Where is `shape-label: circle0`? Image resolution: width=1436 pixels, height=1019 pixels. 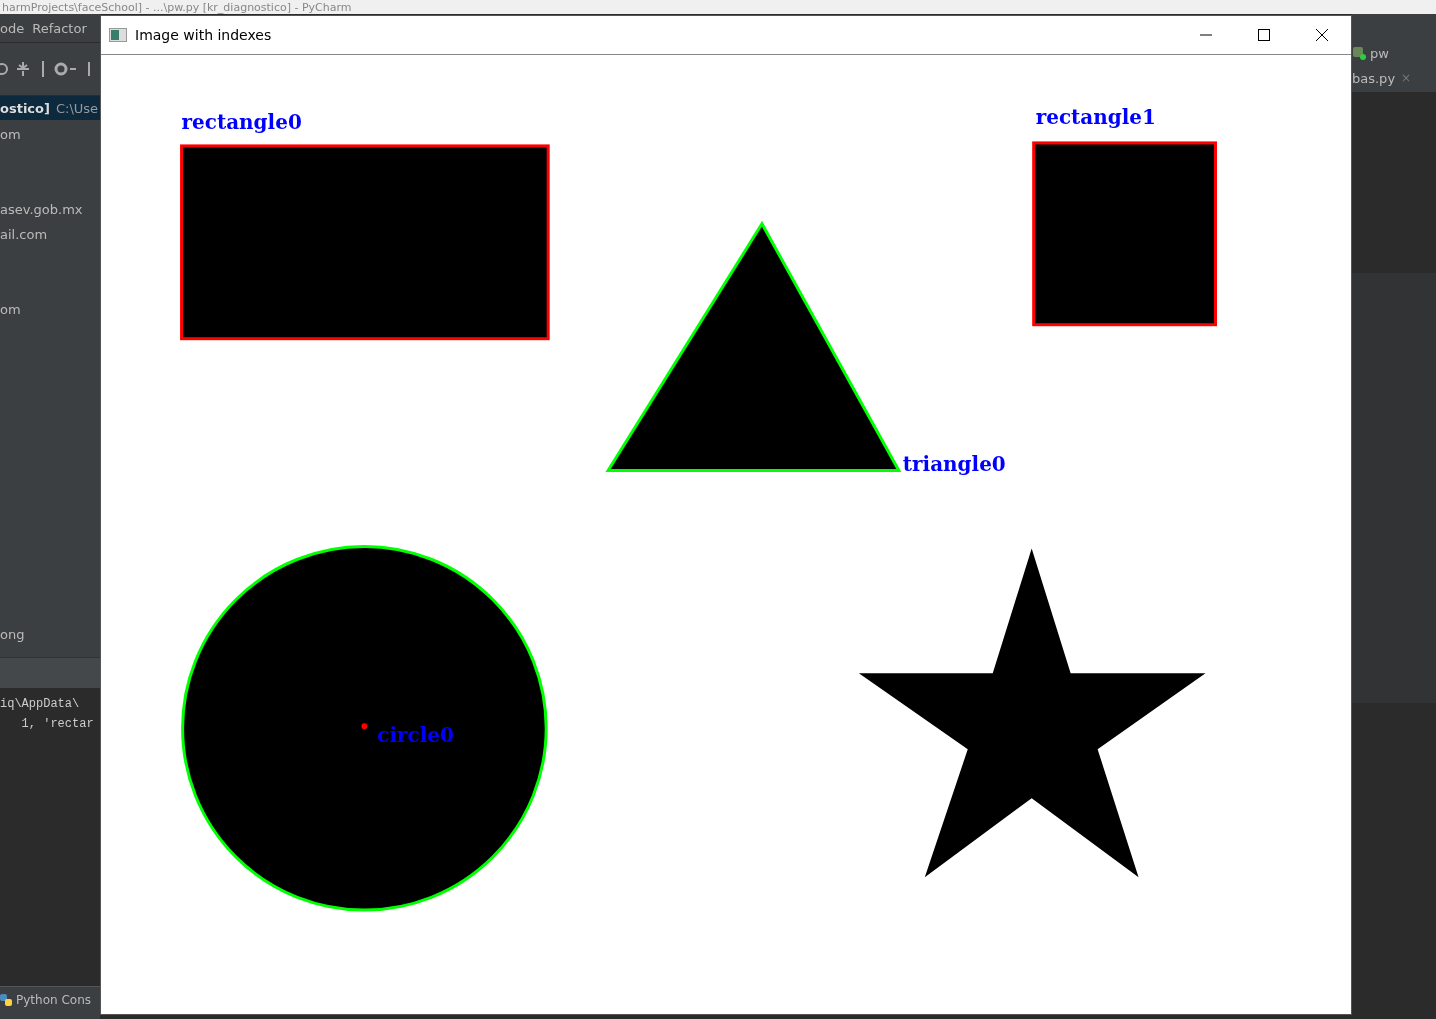
shape-label: circle0 is located at coordinates (415, 735).